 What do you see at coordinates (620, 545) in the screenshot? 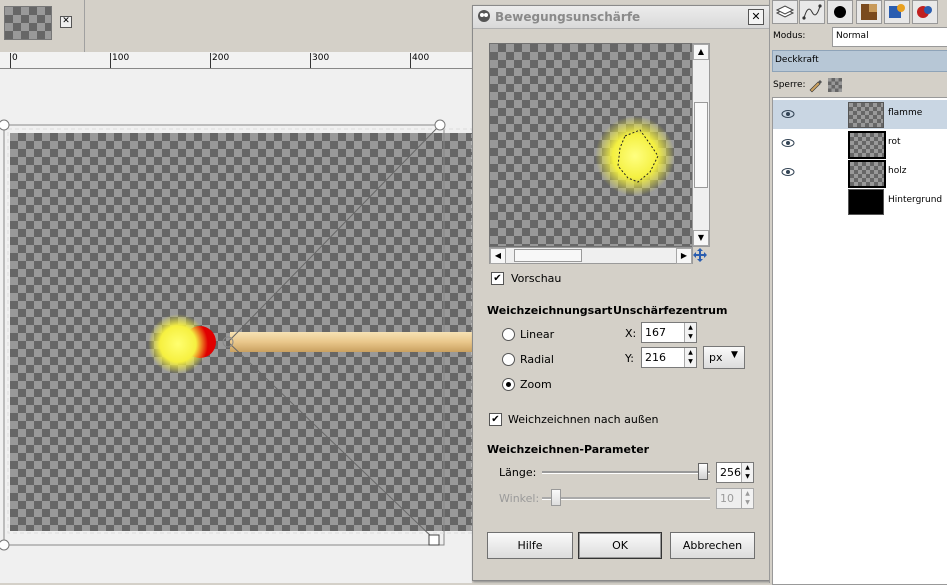
I see `ok-button: OK` at bounding box center [620, 545].